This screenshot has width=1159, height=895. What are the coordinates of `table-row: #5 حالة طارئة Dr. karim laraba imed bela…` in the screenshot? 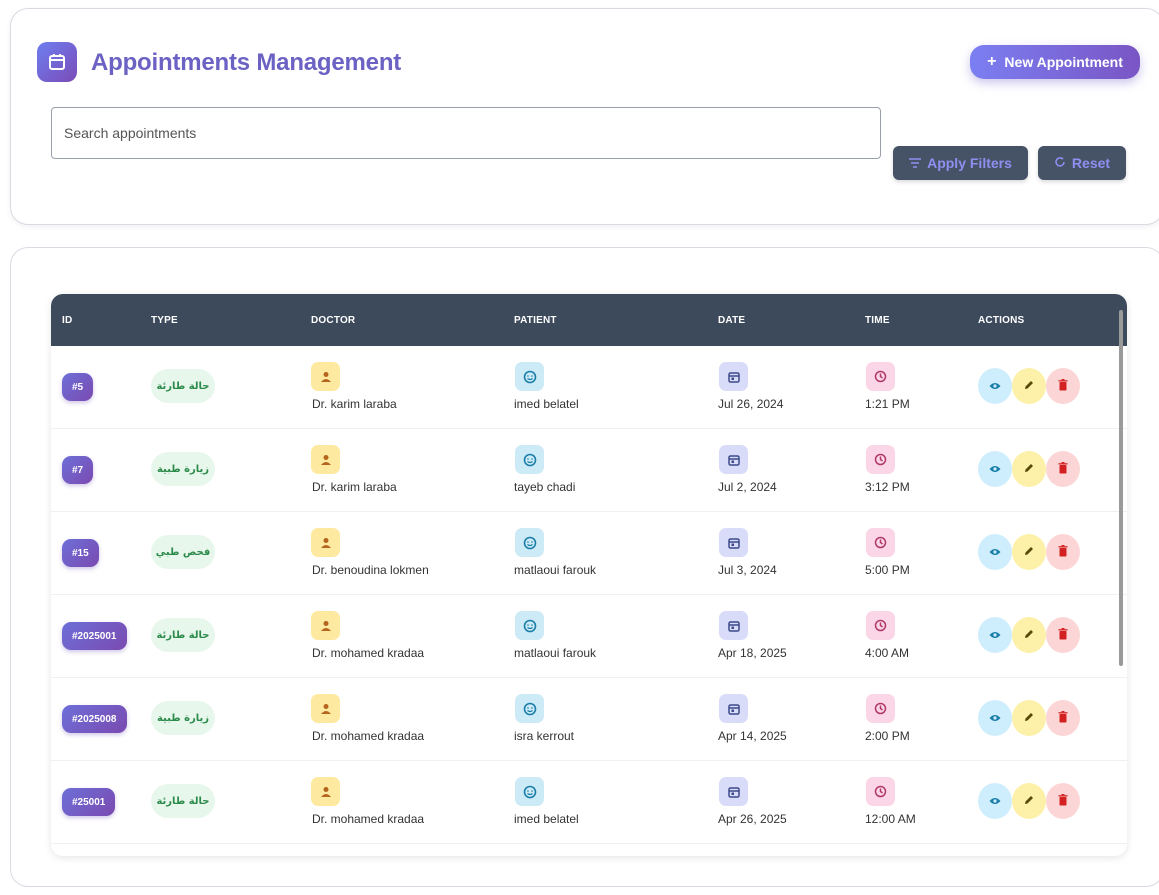 It's located at (589, 387).